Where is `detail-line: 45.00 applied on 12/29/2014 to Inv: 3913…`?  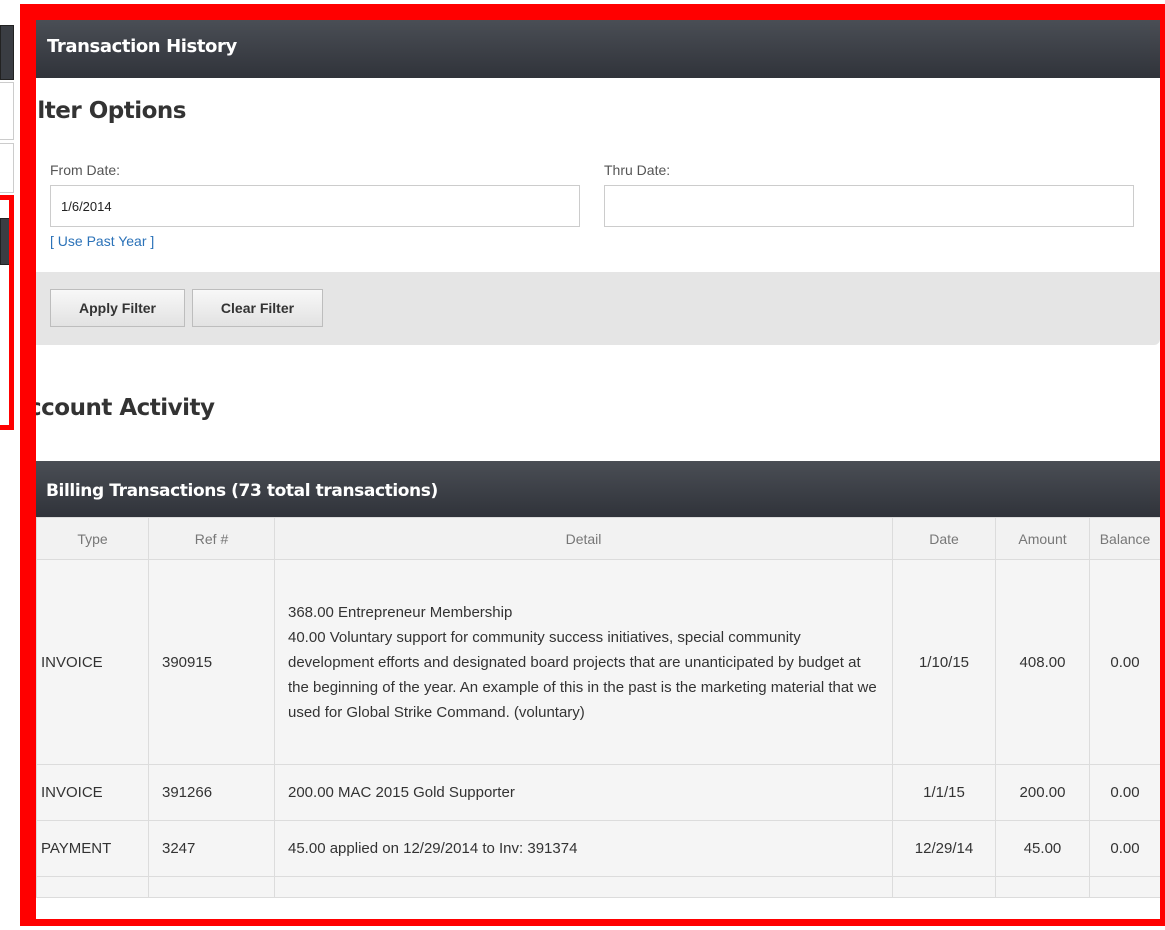
detail-line: 45.00 applied on 12/29/2014 to Inv: 3913… is located at coordinates (433, 848).